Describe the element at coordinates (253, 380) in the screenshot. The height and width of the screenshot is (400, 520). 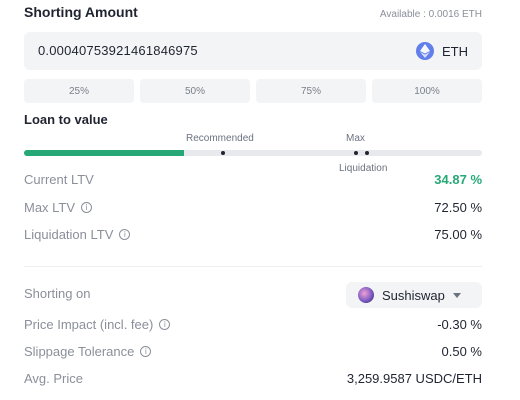
I see `avg-price-row: Avg. Price 3,259.9587 USDC/ETH` at that location.